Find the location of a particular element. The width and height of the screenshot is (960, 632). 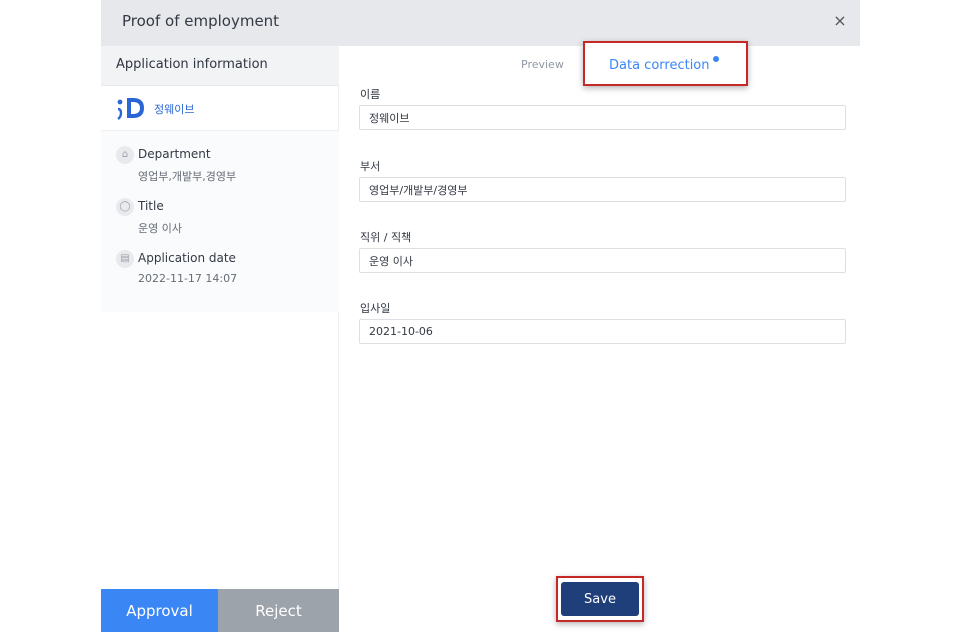

position-field is located at coordinates (602, 260).